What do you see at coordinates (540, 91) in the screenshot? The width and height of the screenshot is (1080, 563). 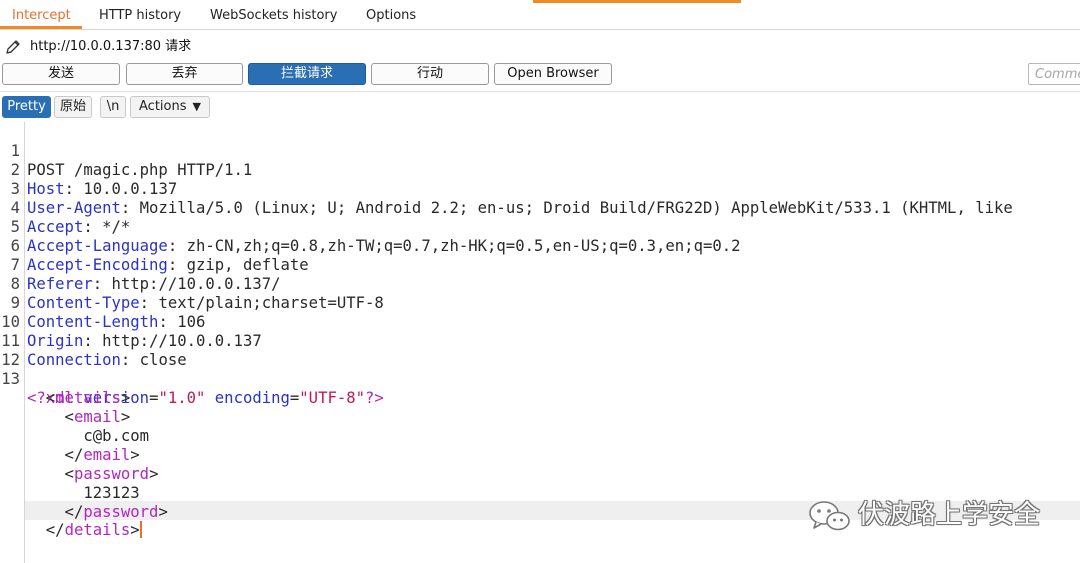 I see `divider` at bounding box center [540, 91].